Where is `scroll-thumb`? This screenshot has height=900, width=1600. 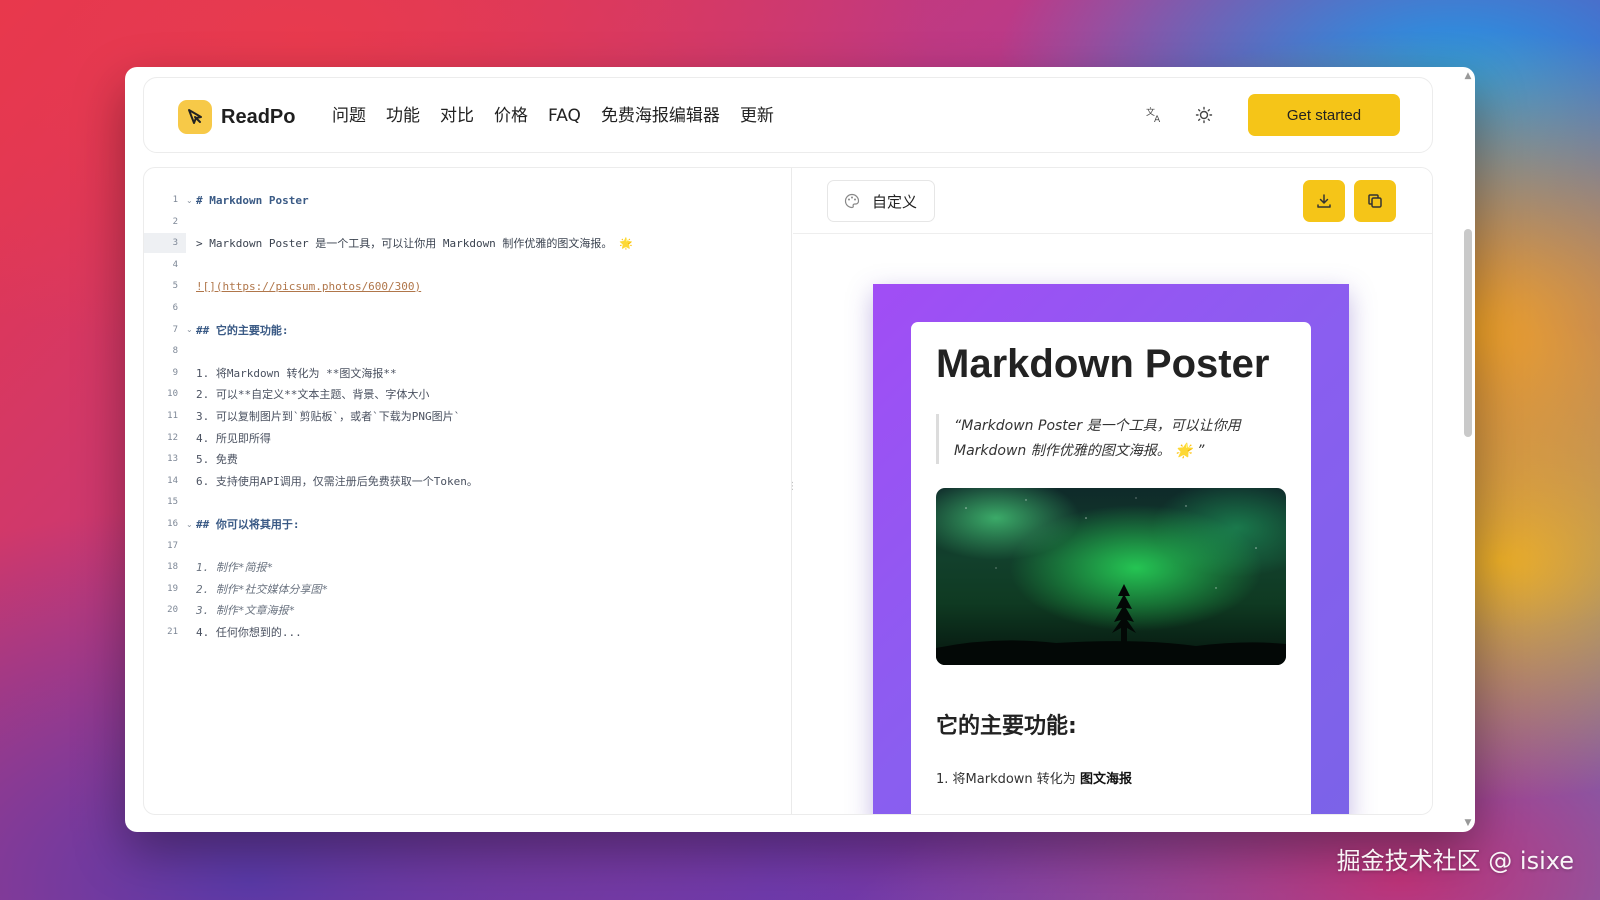 scroll-thumb is located at coordinates (1468, 333).